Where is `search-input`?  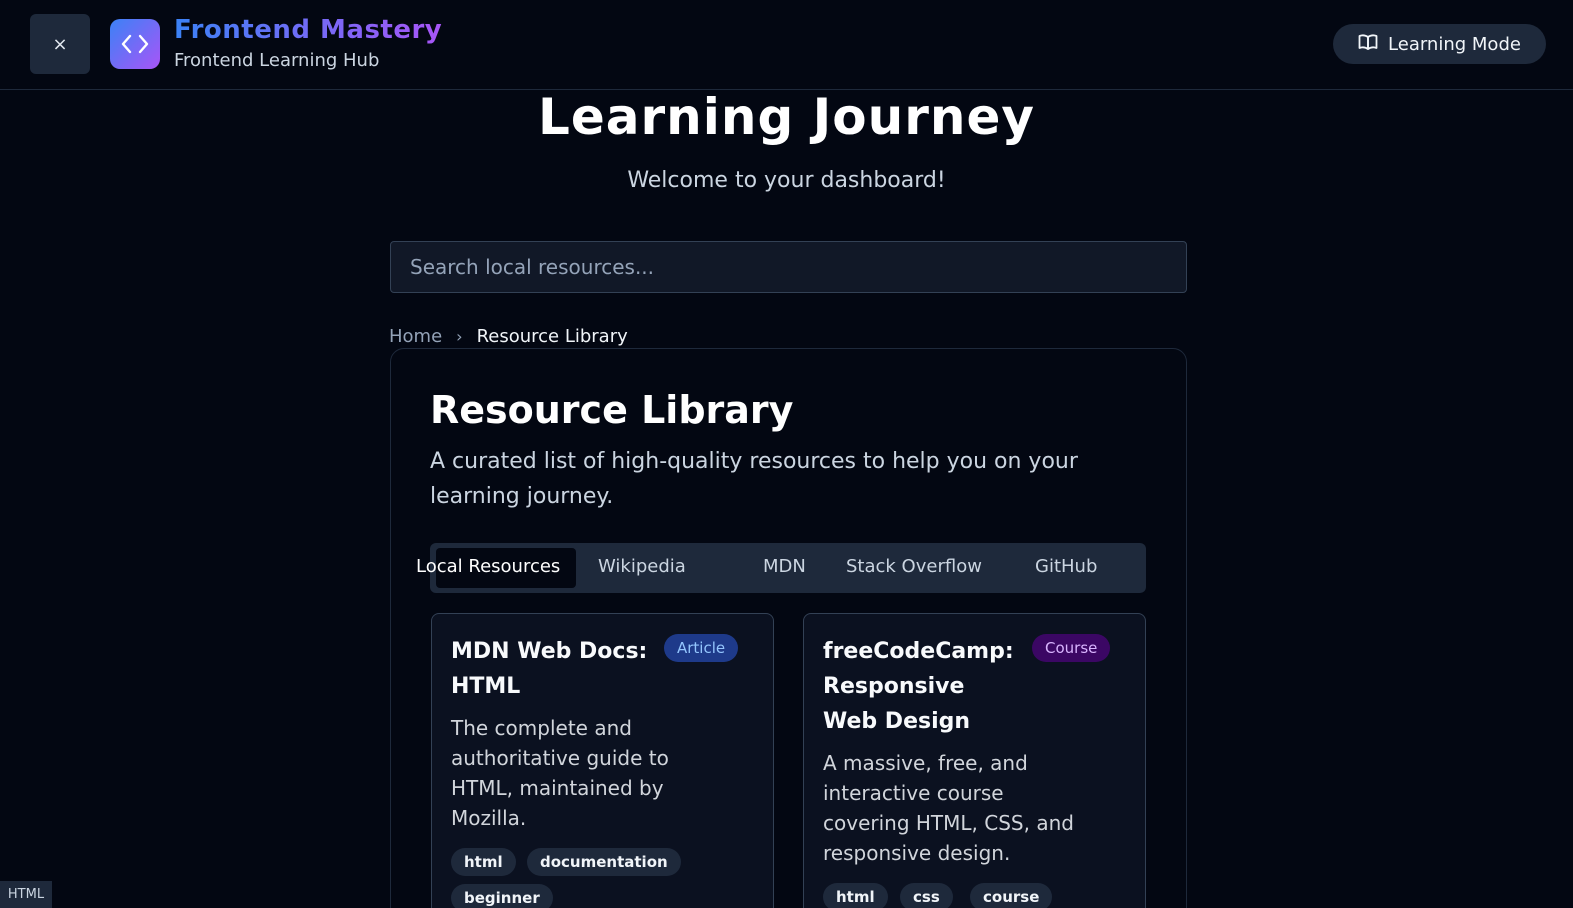
search-input is located at coordinates (788, 267).